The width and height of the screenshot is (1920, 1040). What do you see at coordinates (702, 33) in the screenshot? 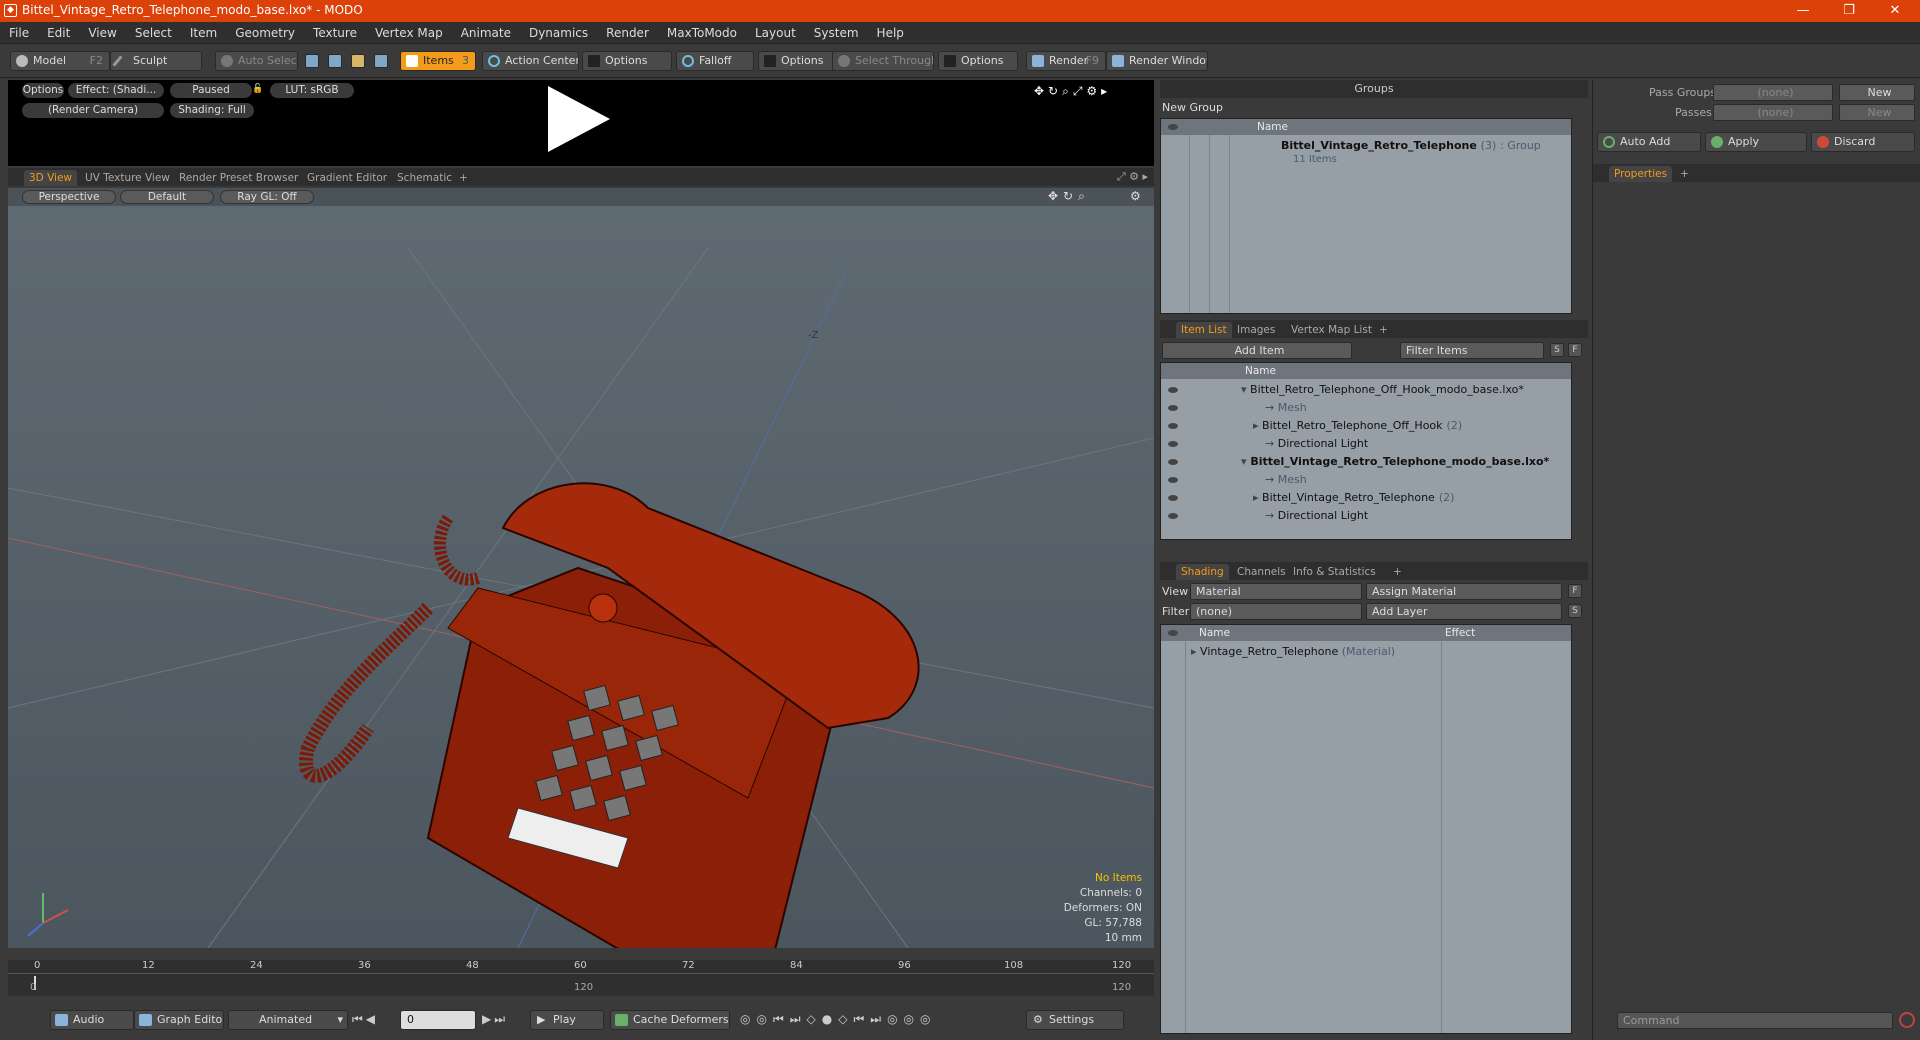
I see `menu-maxtomodo: MaxToModo` at bounding box center [702, 33].